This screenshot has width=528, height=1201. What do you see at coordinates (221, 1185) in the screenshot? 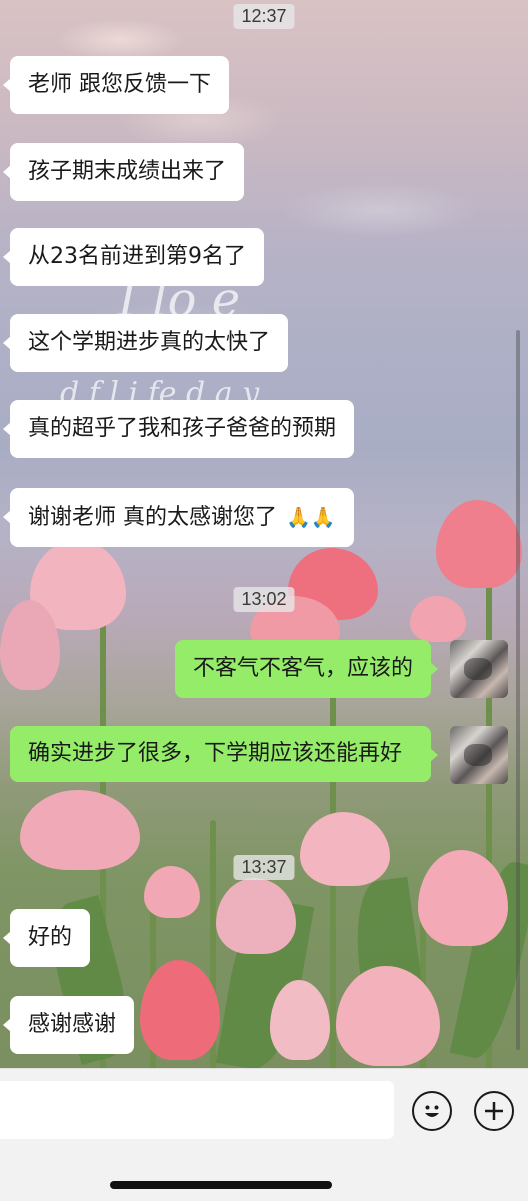
I see `home-indicator` at bounding box center [221, 1185].